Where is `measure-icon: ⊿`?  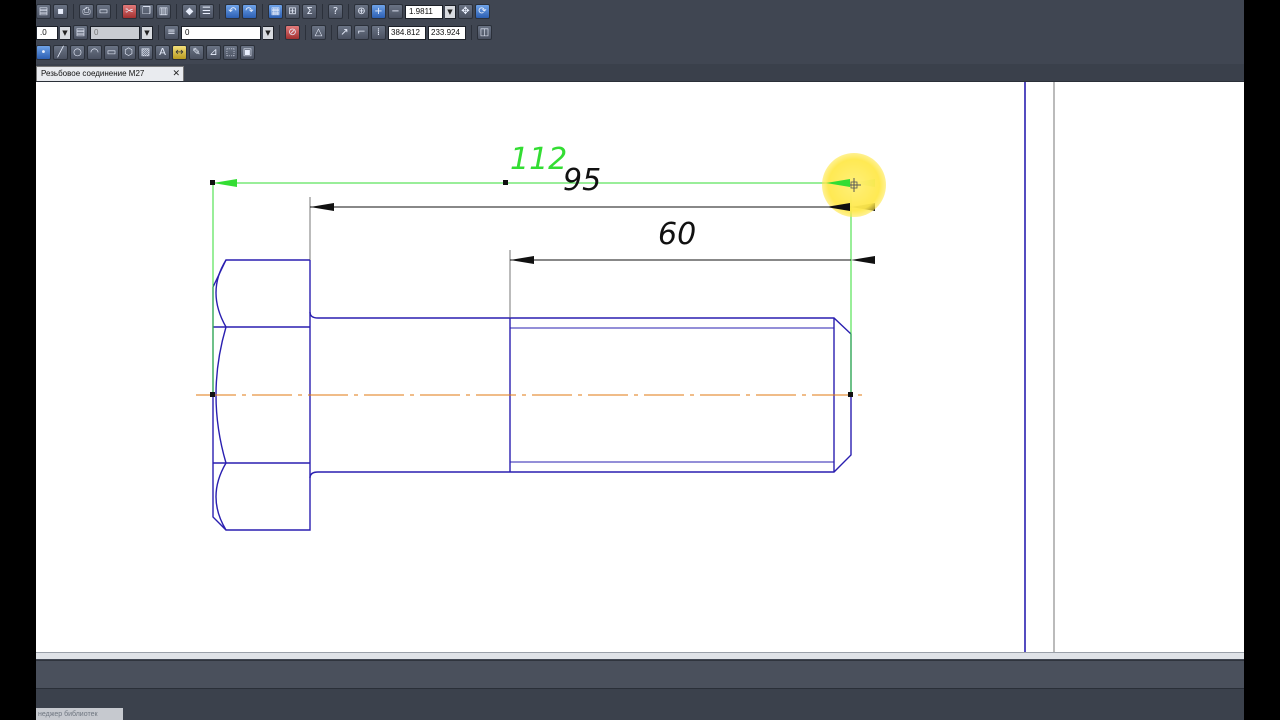
measure-icon: ⊿ is located at coordinates (213, 52).